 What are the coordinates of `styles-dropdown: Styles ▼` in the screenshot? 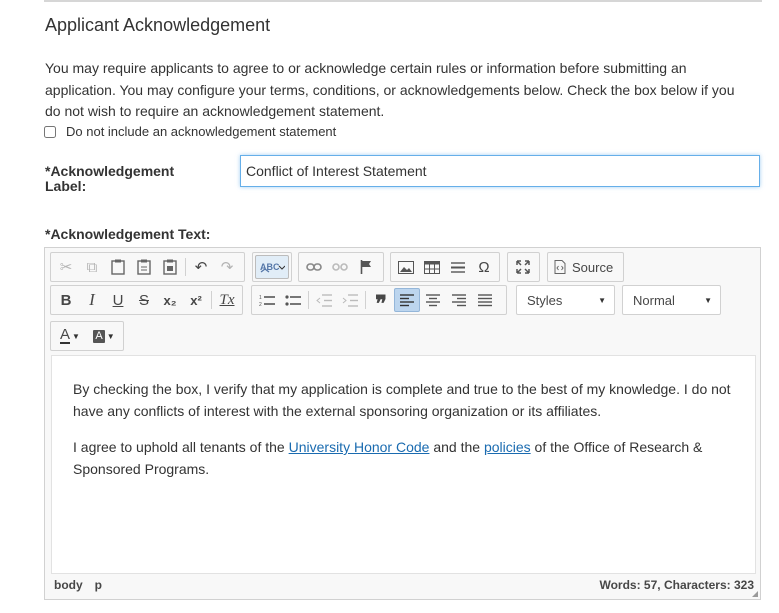 It's located at (565, 300).